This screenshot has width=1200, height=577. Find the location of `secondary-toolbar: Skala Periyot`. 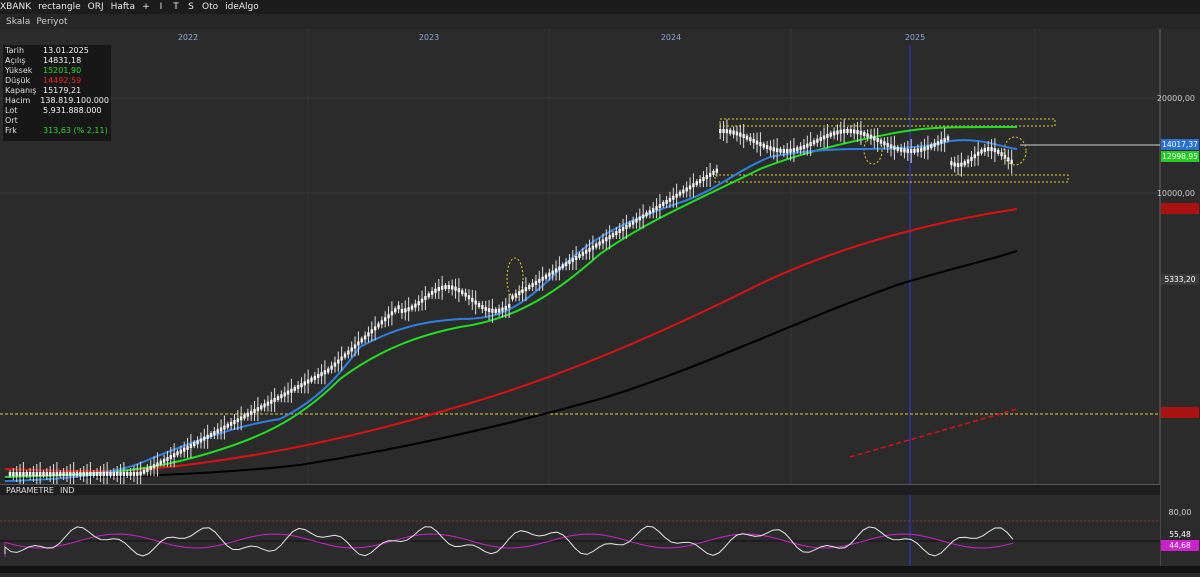

secondary-toolbar: Skala Periyot is located at coordinates (600, 21).